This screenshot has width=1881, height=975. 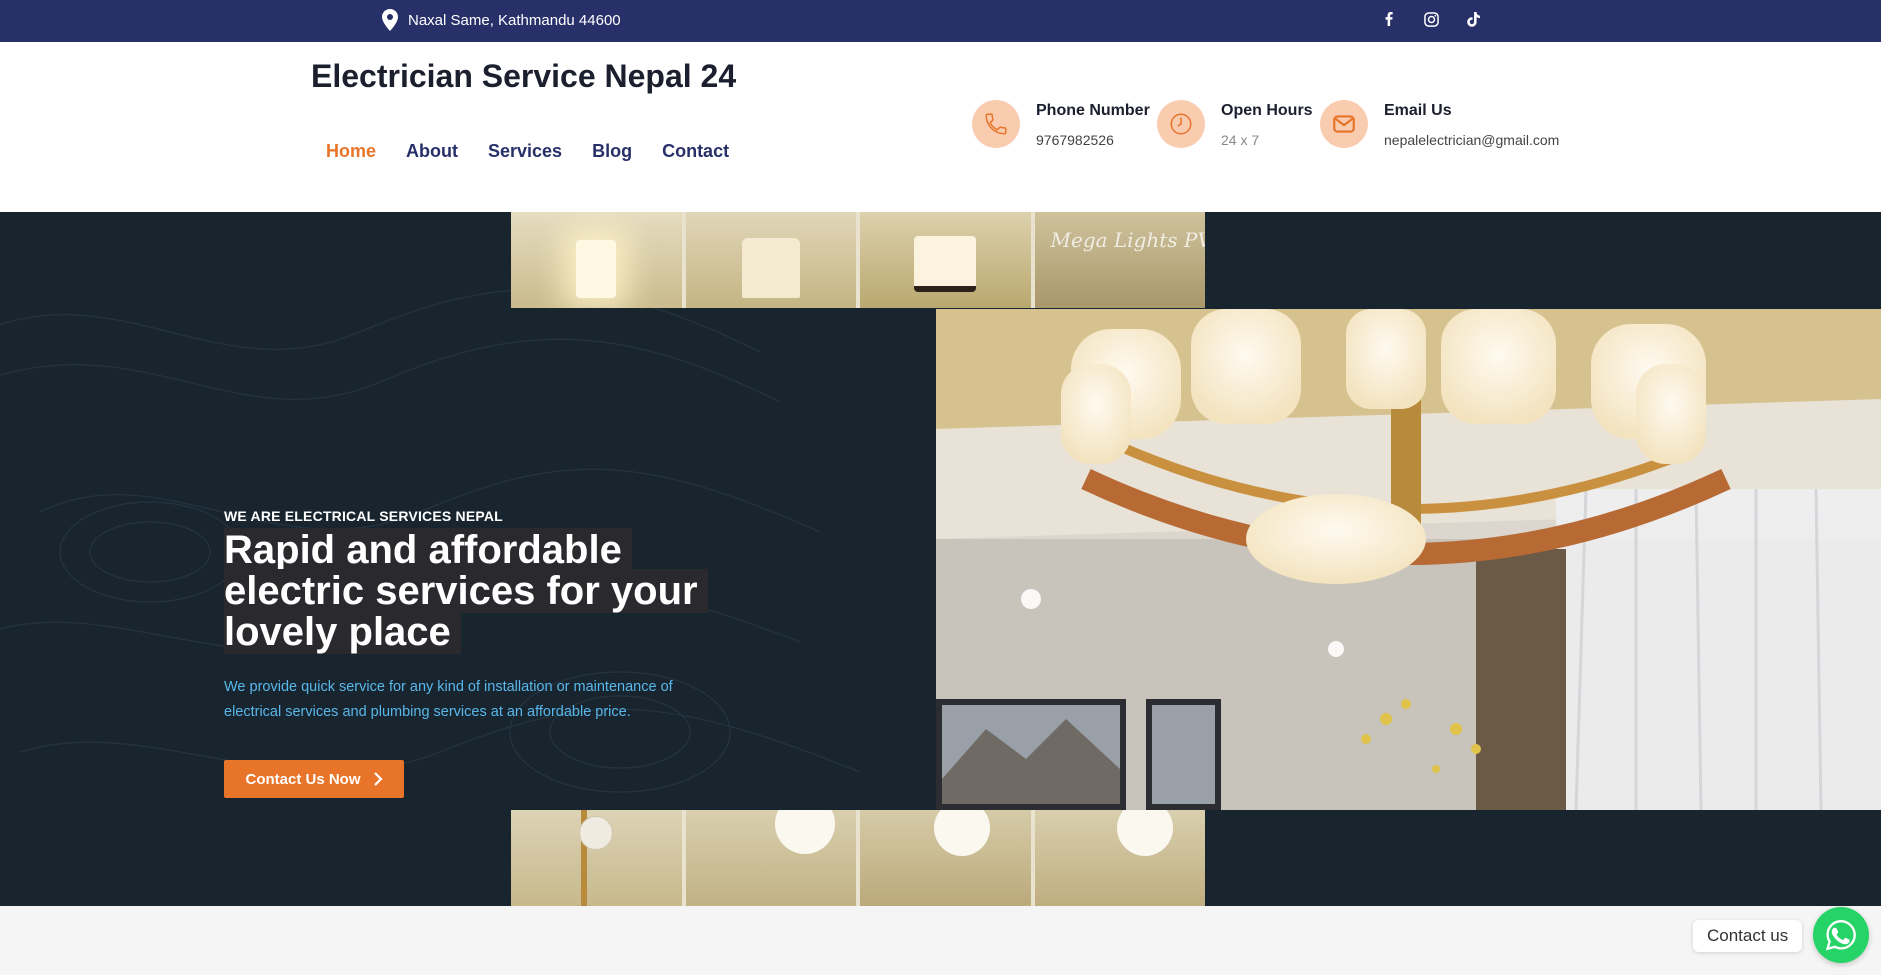 What do you see at coordinates (363, 516) in the screenshot?
I see `hero-eyebrow: WE ARE ELECTRICAL SERVICES NEPAL` at bounding box center [363, 516].